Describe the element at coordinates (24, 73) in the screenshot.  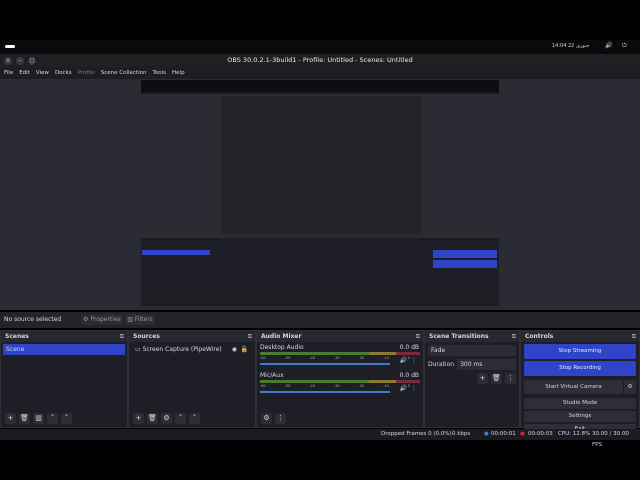
I see `menu-edit: Edit` at that location.